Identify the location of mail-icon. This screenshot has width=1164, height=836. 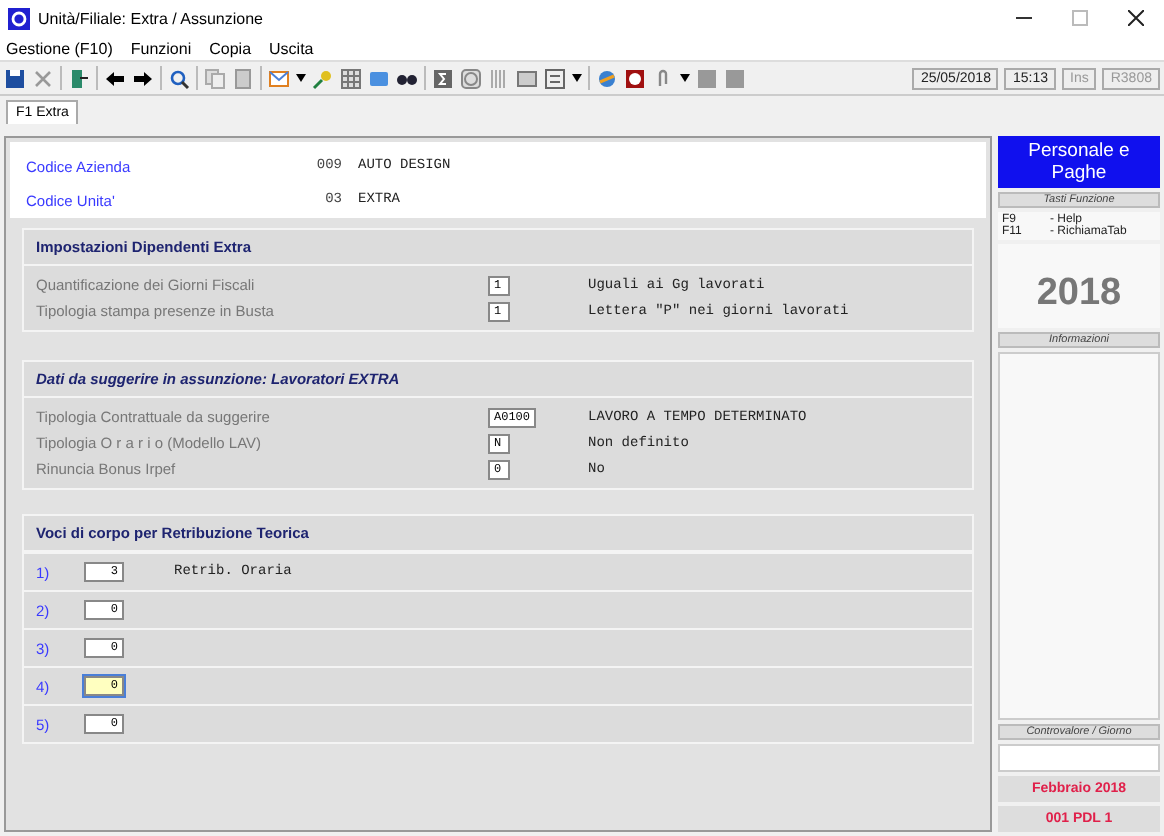
(279, 78).